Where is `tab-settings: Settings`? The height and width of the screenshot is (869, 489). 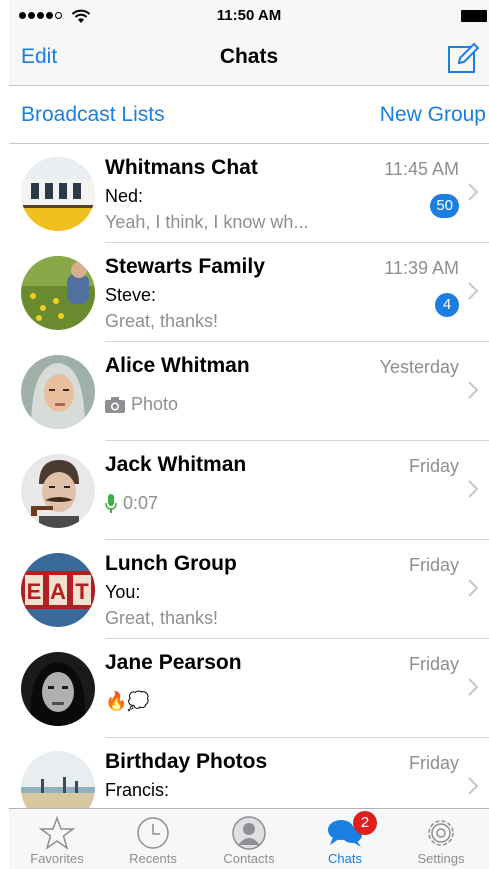
tab-settings: Settings is located at coordinates (441, 839).